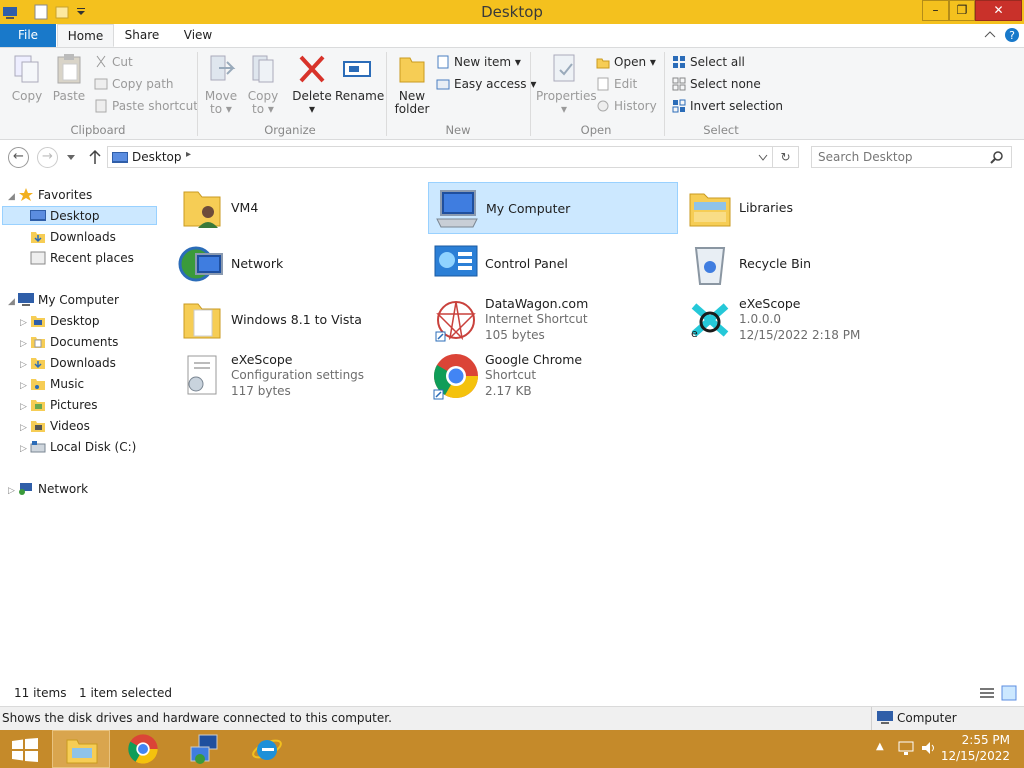  What do you see at coordinates (73, 237) in the screenshot?
I see `tree-favorites-downloads: Downloads` at bounding box center [73, 237].